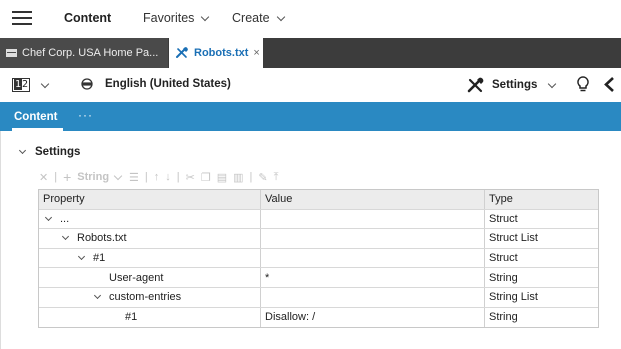 The width and height of the screenshot is (621, 349). Describe the element at coordinates (169, 18) in the screenshot. I see `menu-favorites-label: Favorites` at that location.